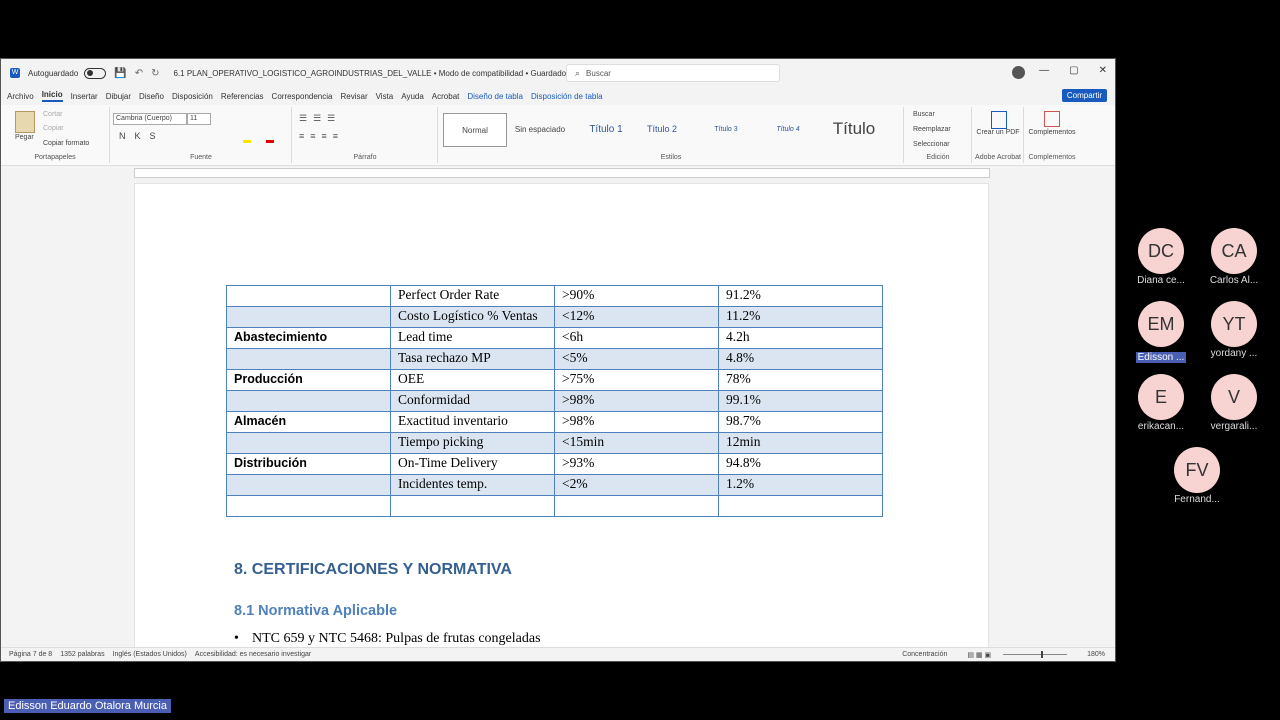  What do you see at coordinates (308, 380) in the screenshot?
I see `table-cell-area: Producción` at bounding box center [308, 380].